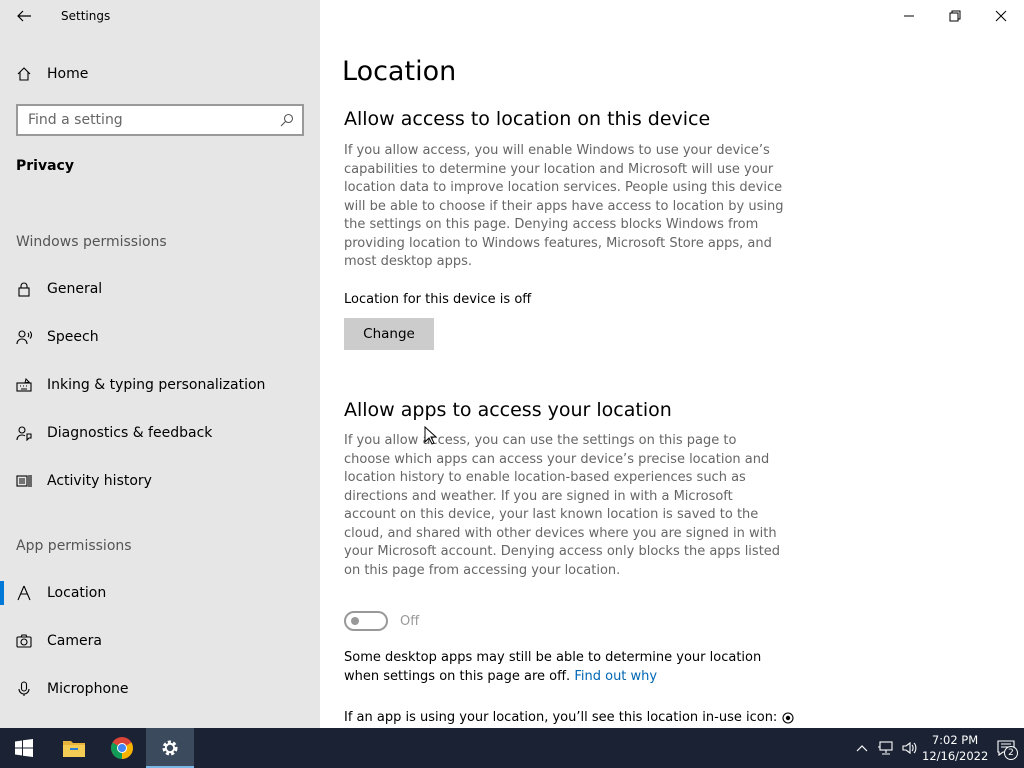  What do you see at coordinates (88, 689) in the screenshot?
I see `sidebar-item-label: Microphone` at bounding box center [88, 689].